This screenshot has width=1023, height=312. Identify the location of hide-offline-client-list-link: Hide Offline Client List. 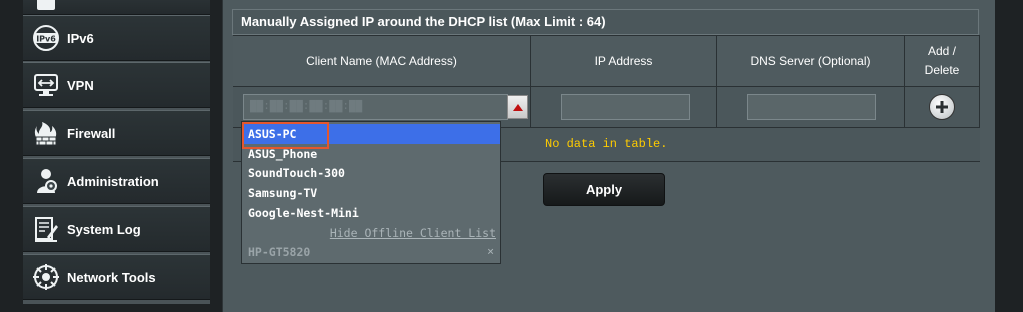
(413, 233).